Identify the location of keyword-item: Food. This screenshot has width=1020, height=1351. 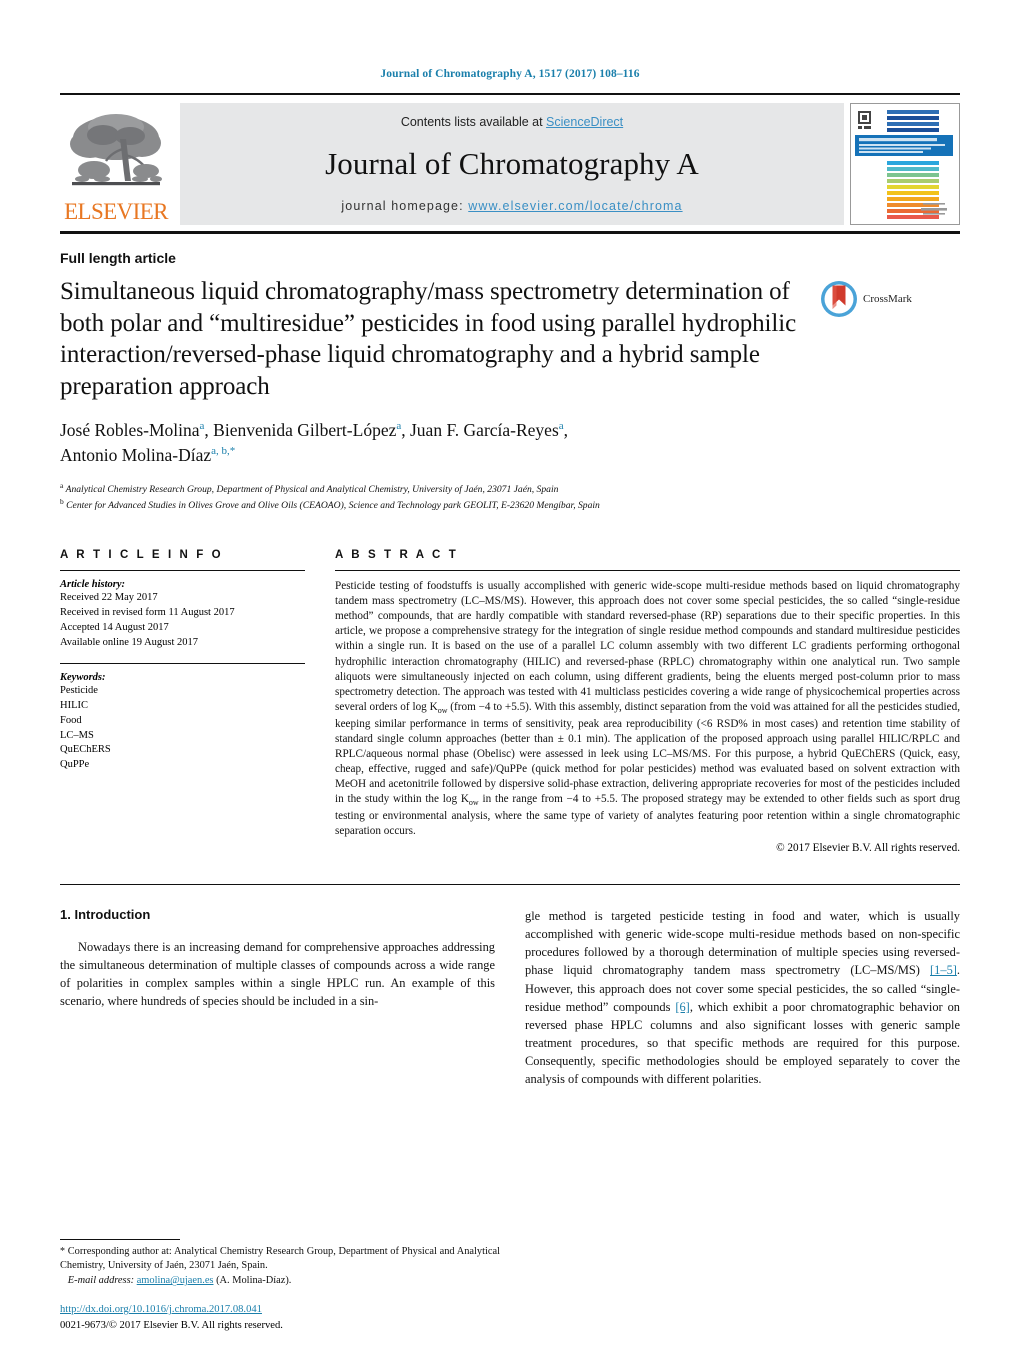
(71, 720).